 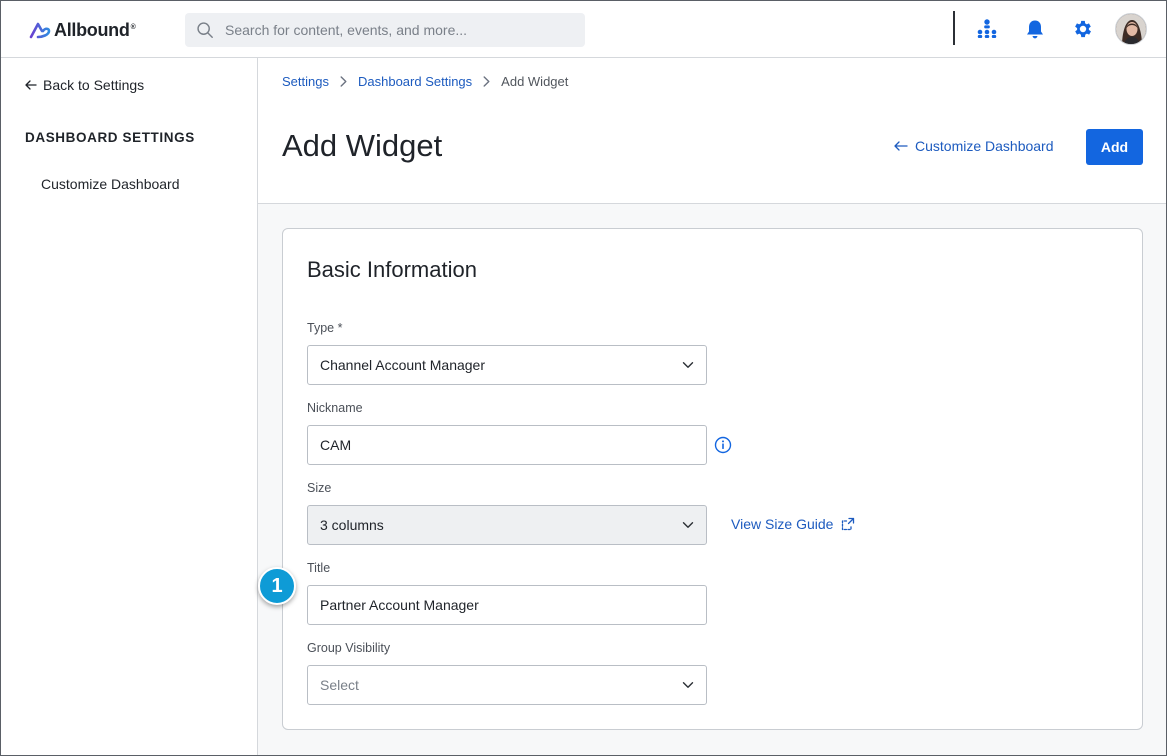 What do you see at coordinates (723, 445) in the screenshot?
I see `info-icon` at bounding box center [723, 445].